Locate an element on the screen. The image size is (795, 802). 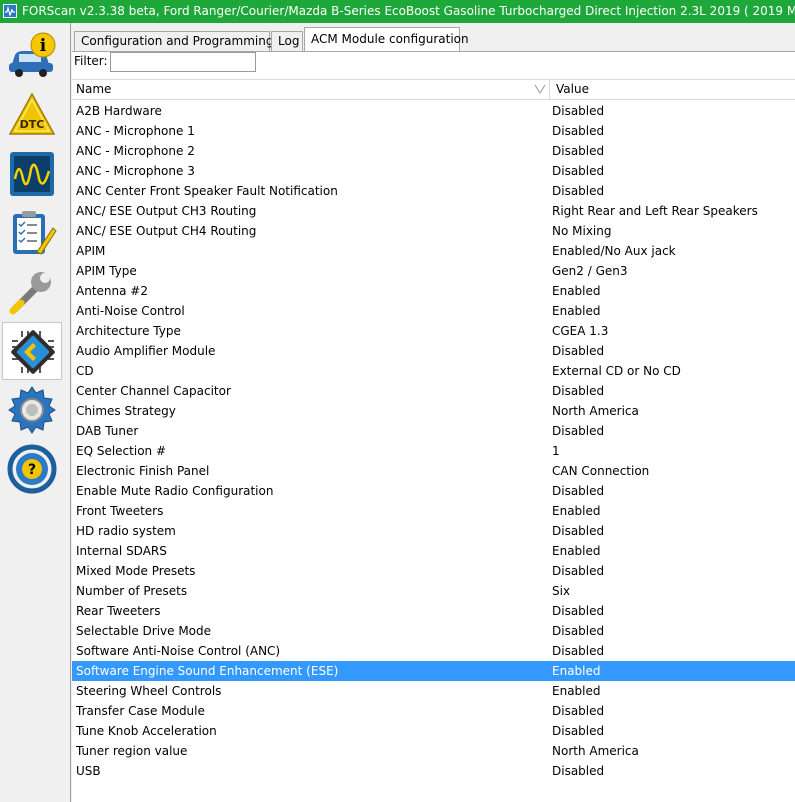
table-row: ANC - Microphone 1 Disabled is located at coordinates (433, 131).